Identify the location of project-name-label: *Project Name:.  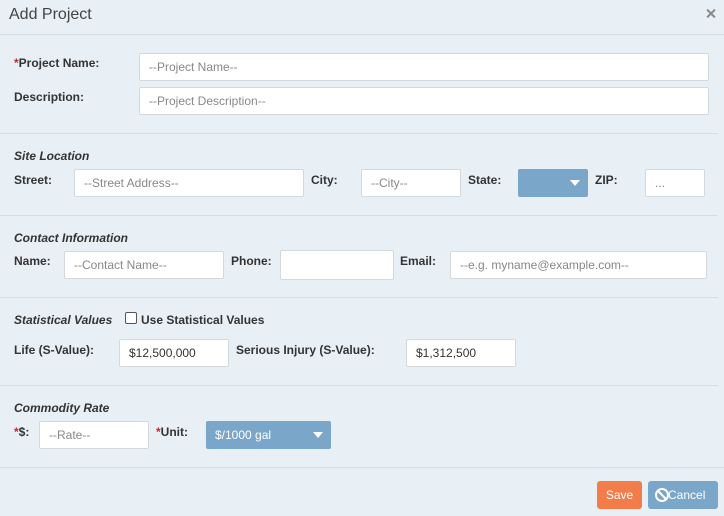
(56, 63).